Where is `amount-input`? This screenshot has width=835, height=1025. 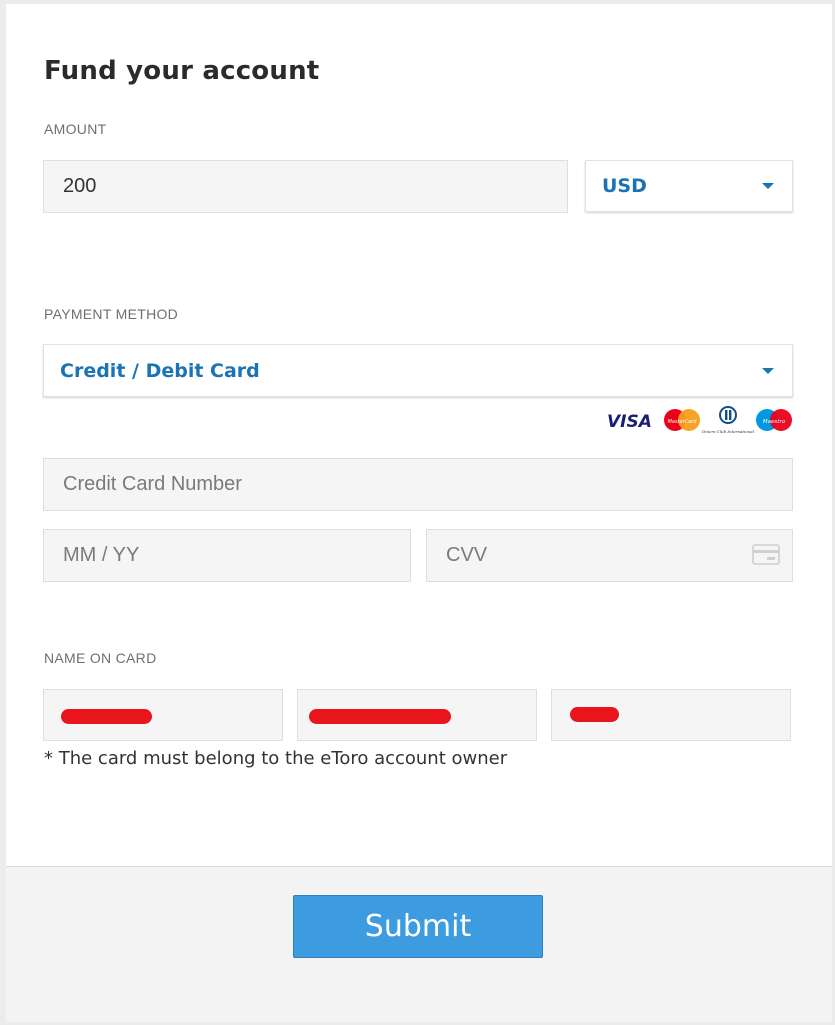
amount-input is located at coordinates (305, 186).